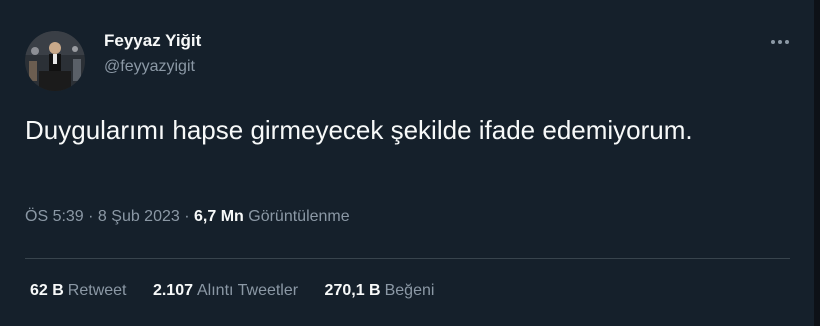 The width and height of the screenshot is (820, 326). Describe the element at coordinates (219, 216) in the screenshot. I see `views-count: 6,7 Mn` at that location.